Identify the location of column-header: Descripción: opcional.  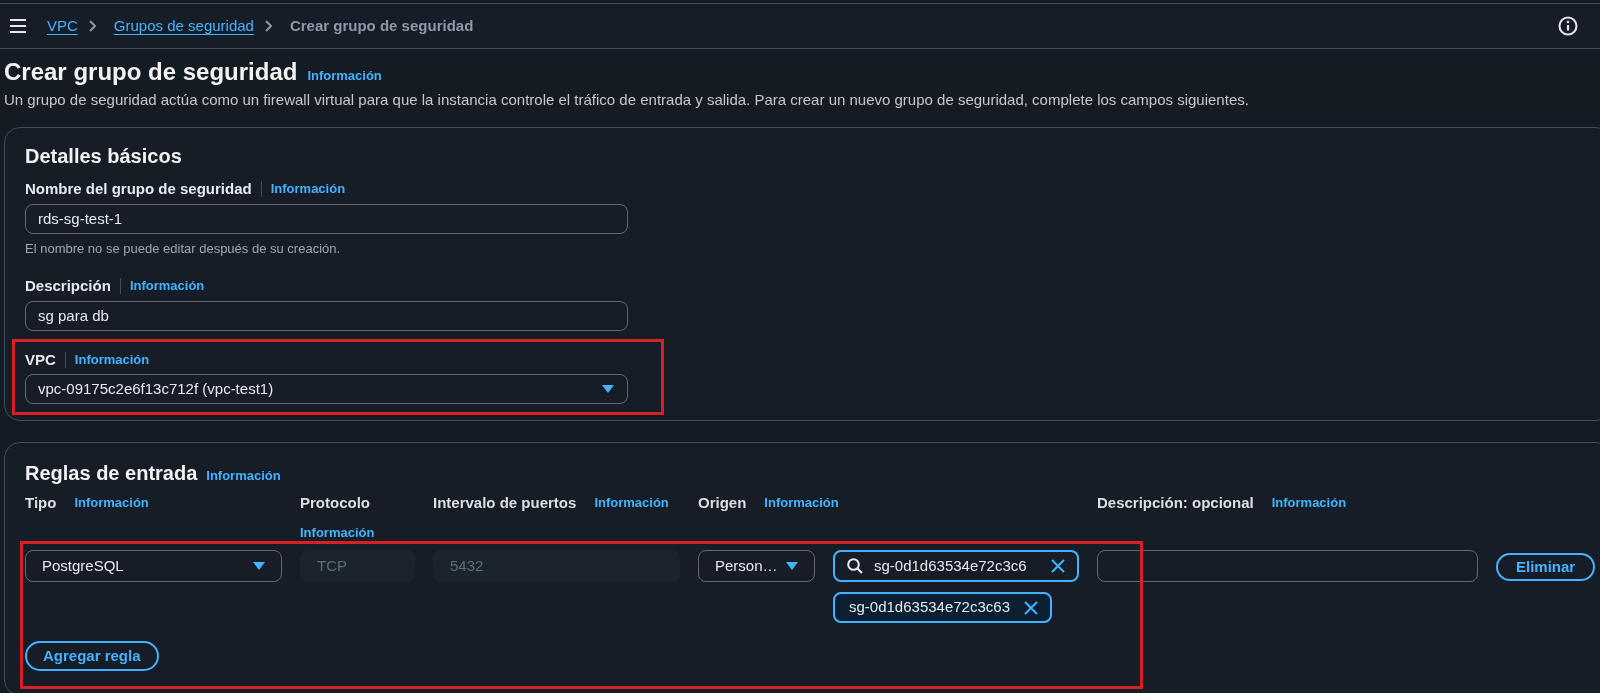
(1175, 503).